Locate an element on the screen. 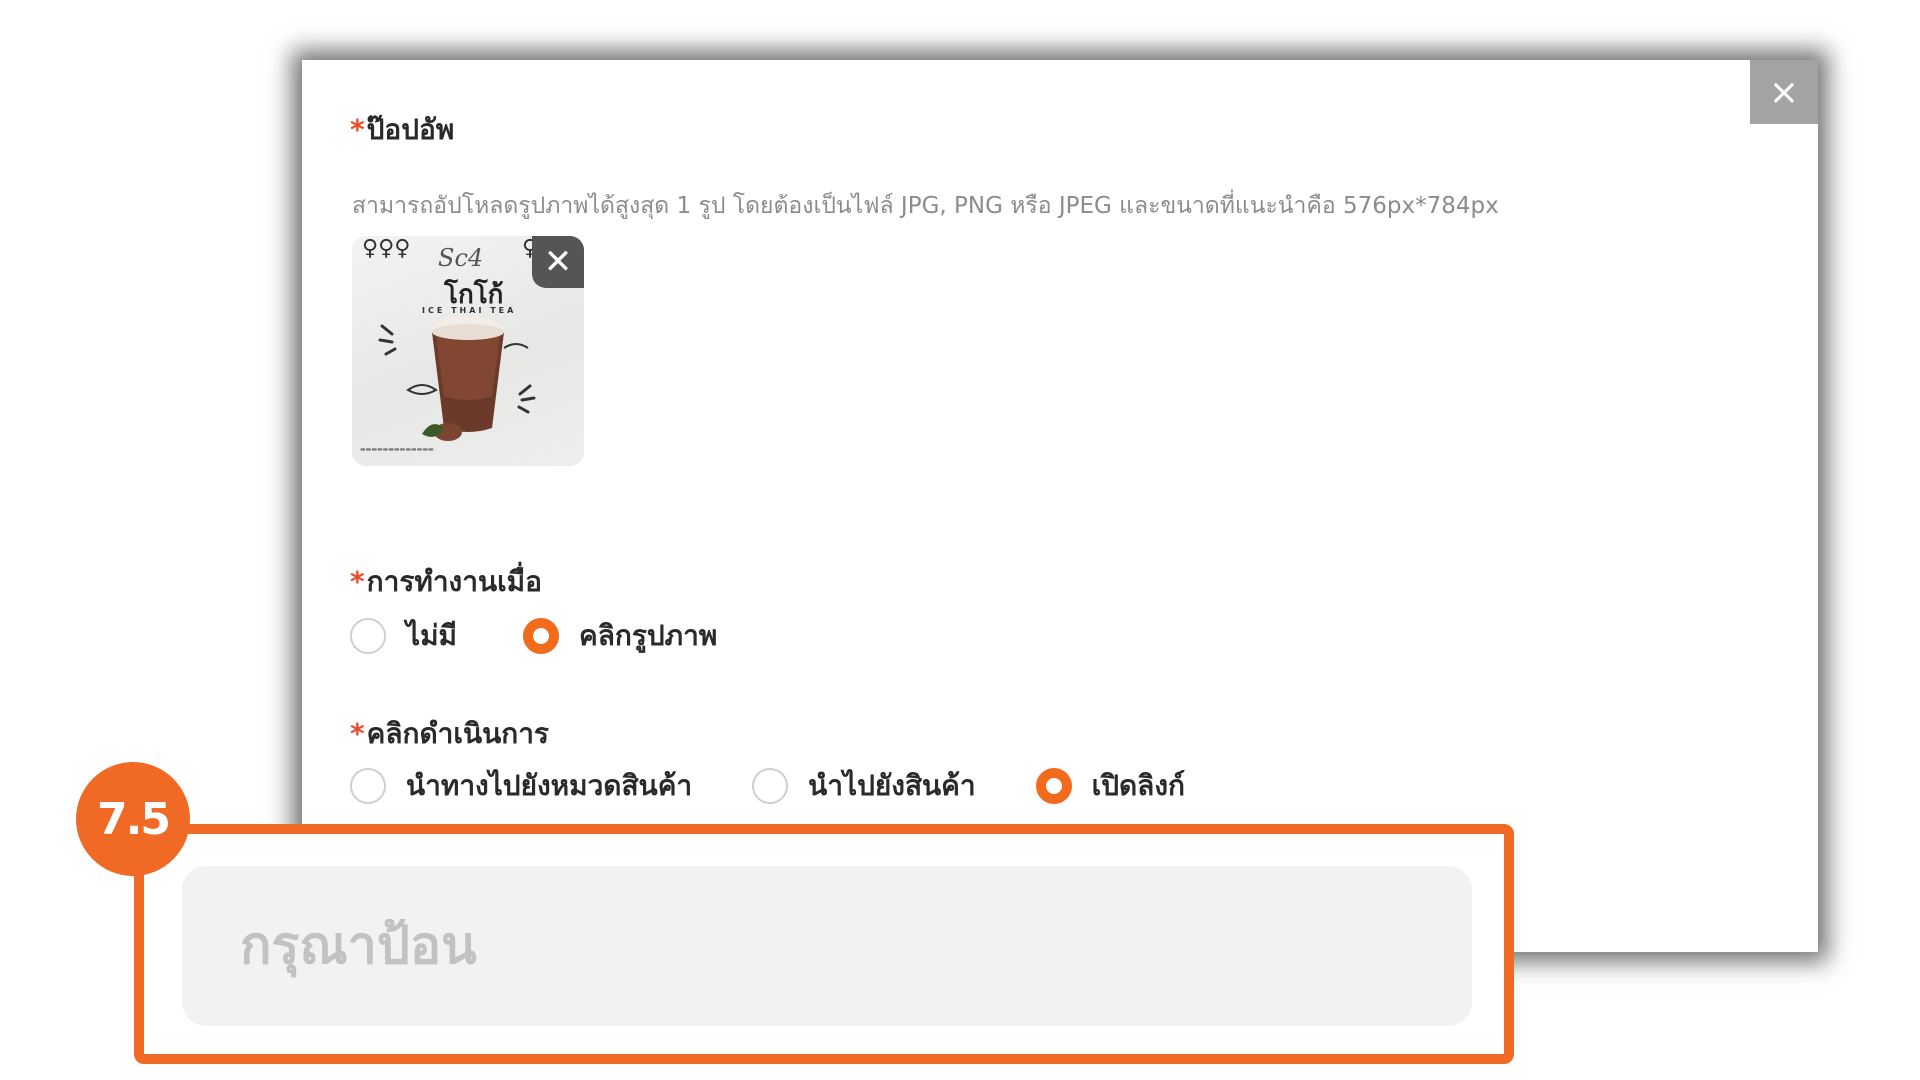  radio-label: คลิกรูปภาพ is located at coordinates (648, 635).